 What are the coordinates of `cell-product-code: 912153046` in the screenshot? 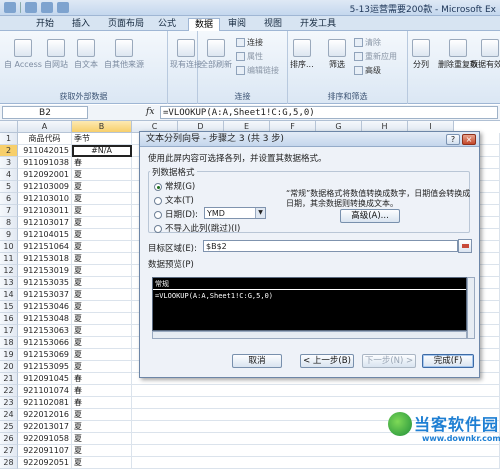 It's located at (45, 307).